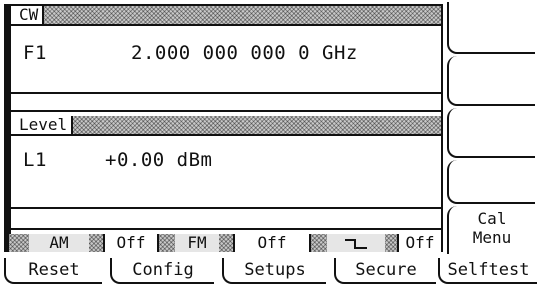 The image size is (537, 287). Describe the element at coordinates (197, 243) in the screenshot. I see `fm-label: FM` at that location.